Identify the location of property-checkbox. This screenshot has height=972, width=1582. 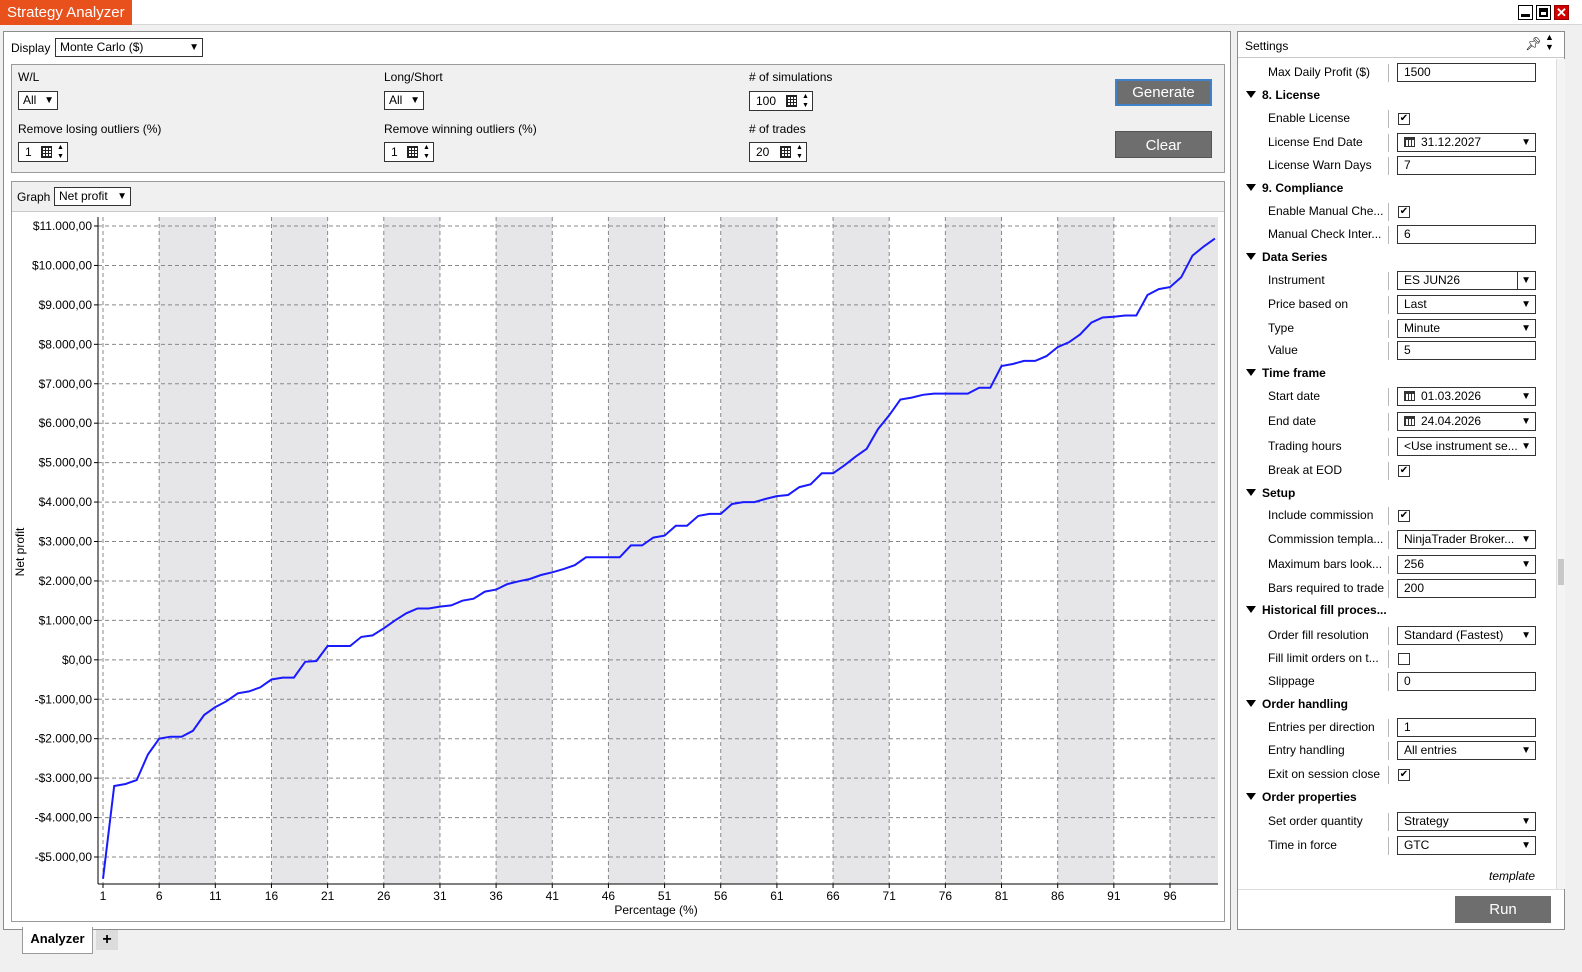
(1404, 659).